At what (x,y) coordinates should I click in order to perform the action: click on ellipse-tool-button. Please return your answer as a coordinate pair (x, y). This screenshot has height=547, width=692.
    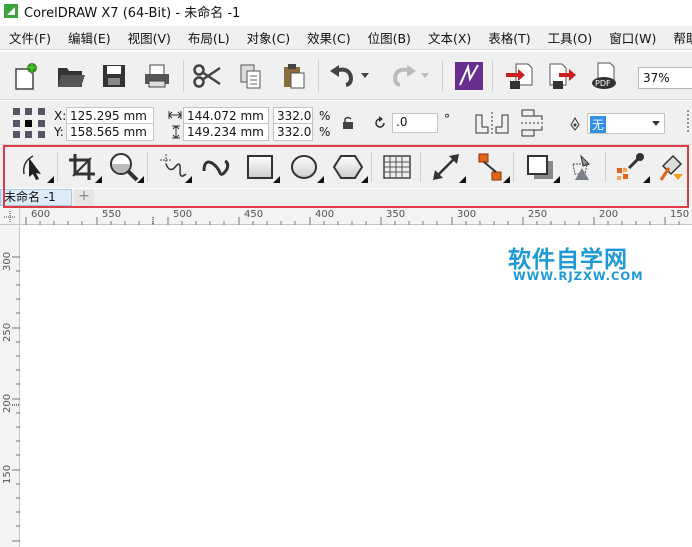
    Looking at the image, I should click on (304, 167).